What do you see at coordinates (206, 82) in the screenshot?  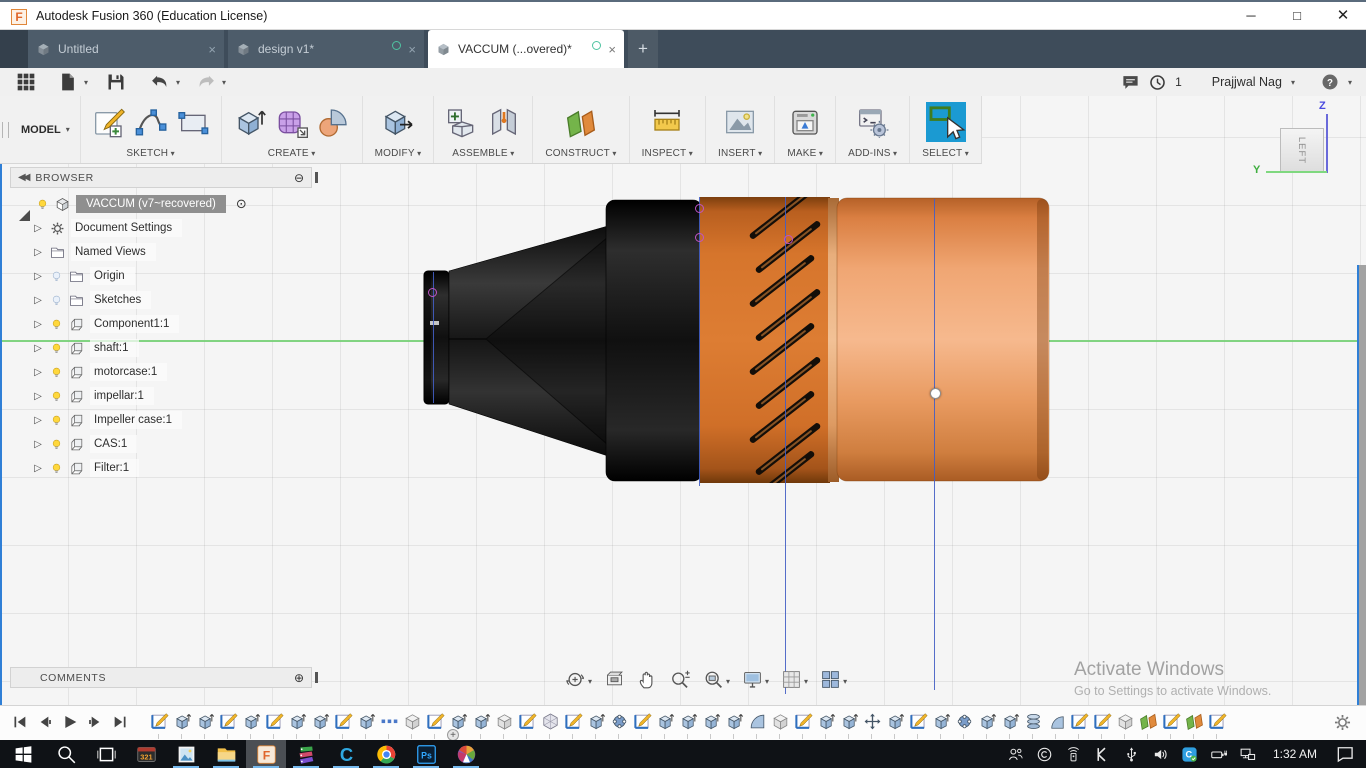 I see `redo-icon` at bounding box center [206, 82].